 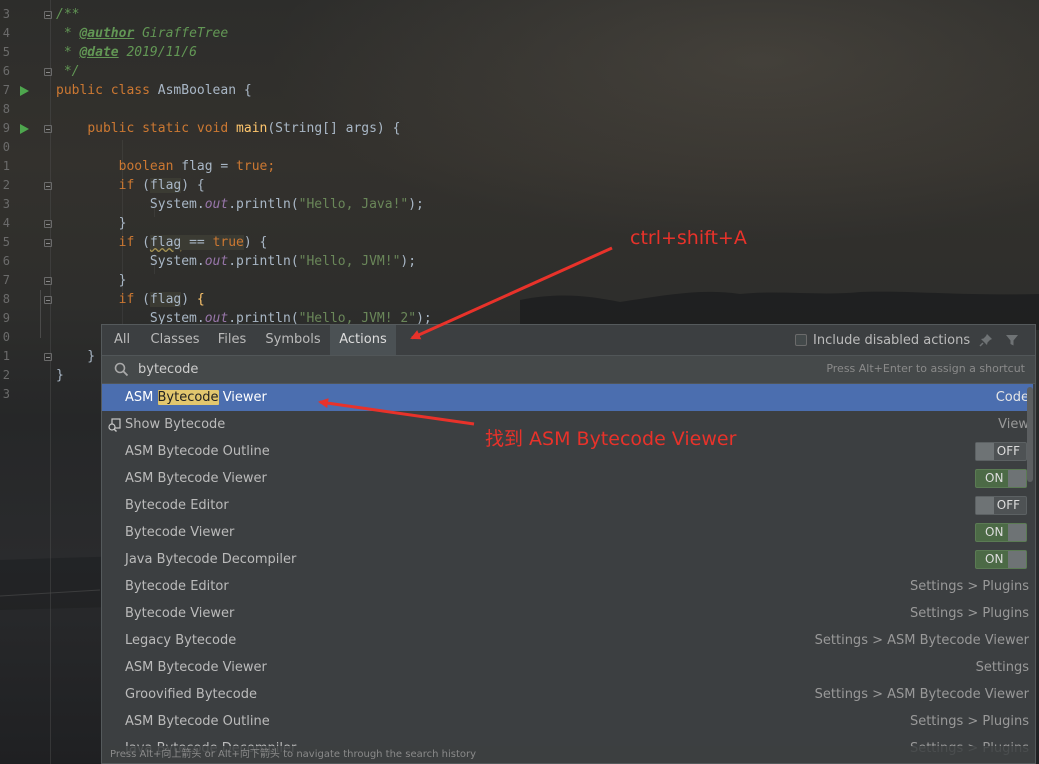 What do you see at coordinates (68, 71) in the screenshot?
I see `code-comment-close: */` at bounding box center [68, 71].